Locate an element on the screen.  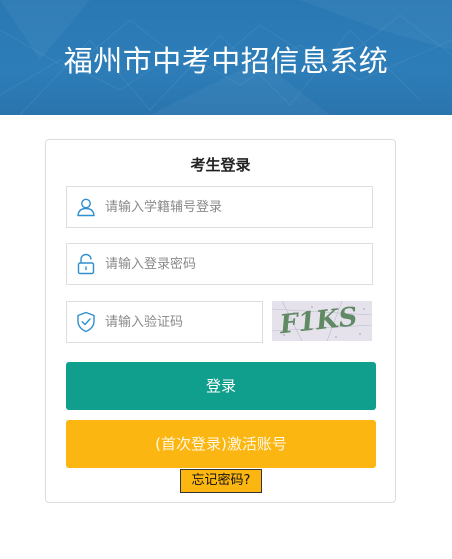
username-field is located at coordinates (219, 207).